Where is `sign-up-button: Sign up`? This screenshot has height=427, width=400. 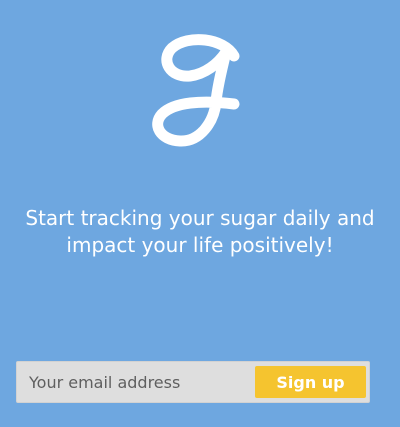
sign-up-button: Sign up is located at coordinates (310, 382).